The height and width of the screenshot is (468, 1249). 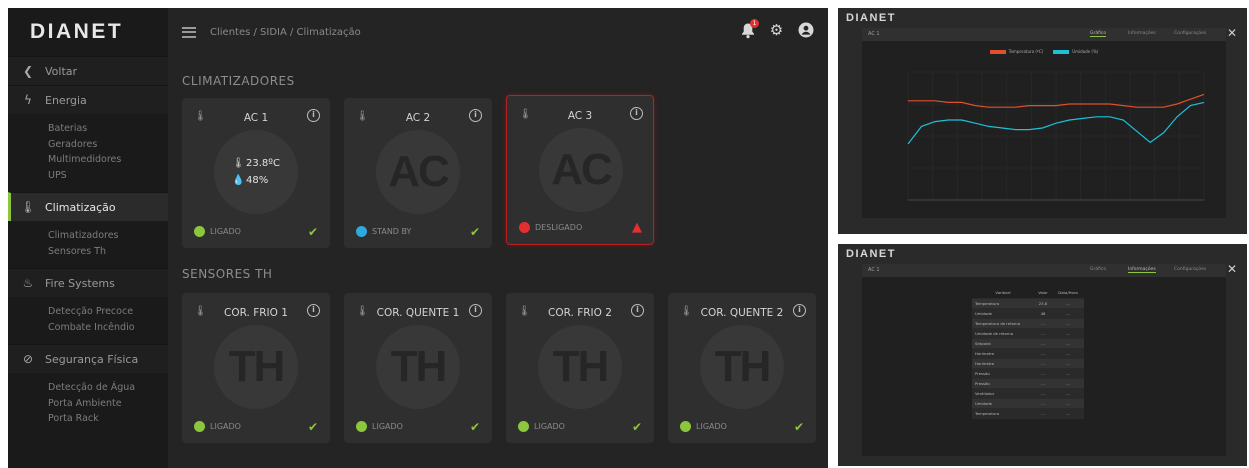 I want to click on sidebar-item-deteccao-precoce: Detecção Precoce, so click(x=108, y=312).